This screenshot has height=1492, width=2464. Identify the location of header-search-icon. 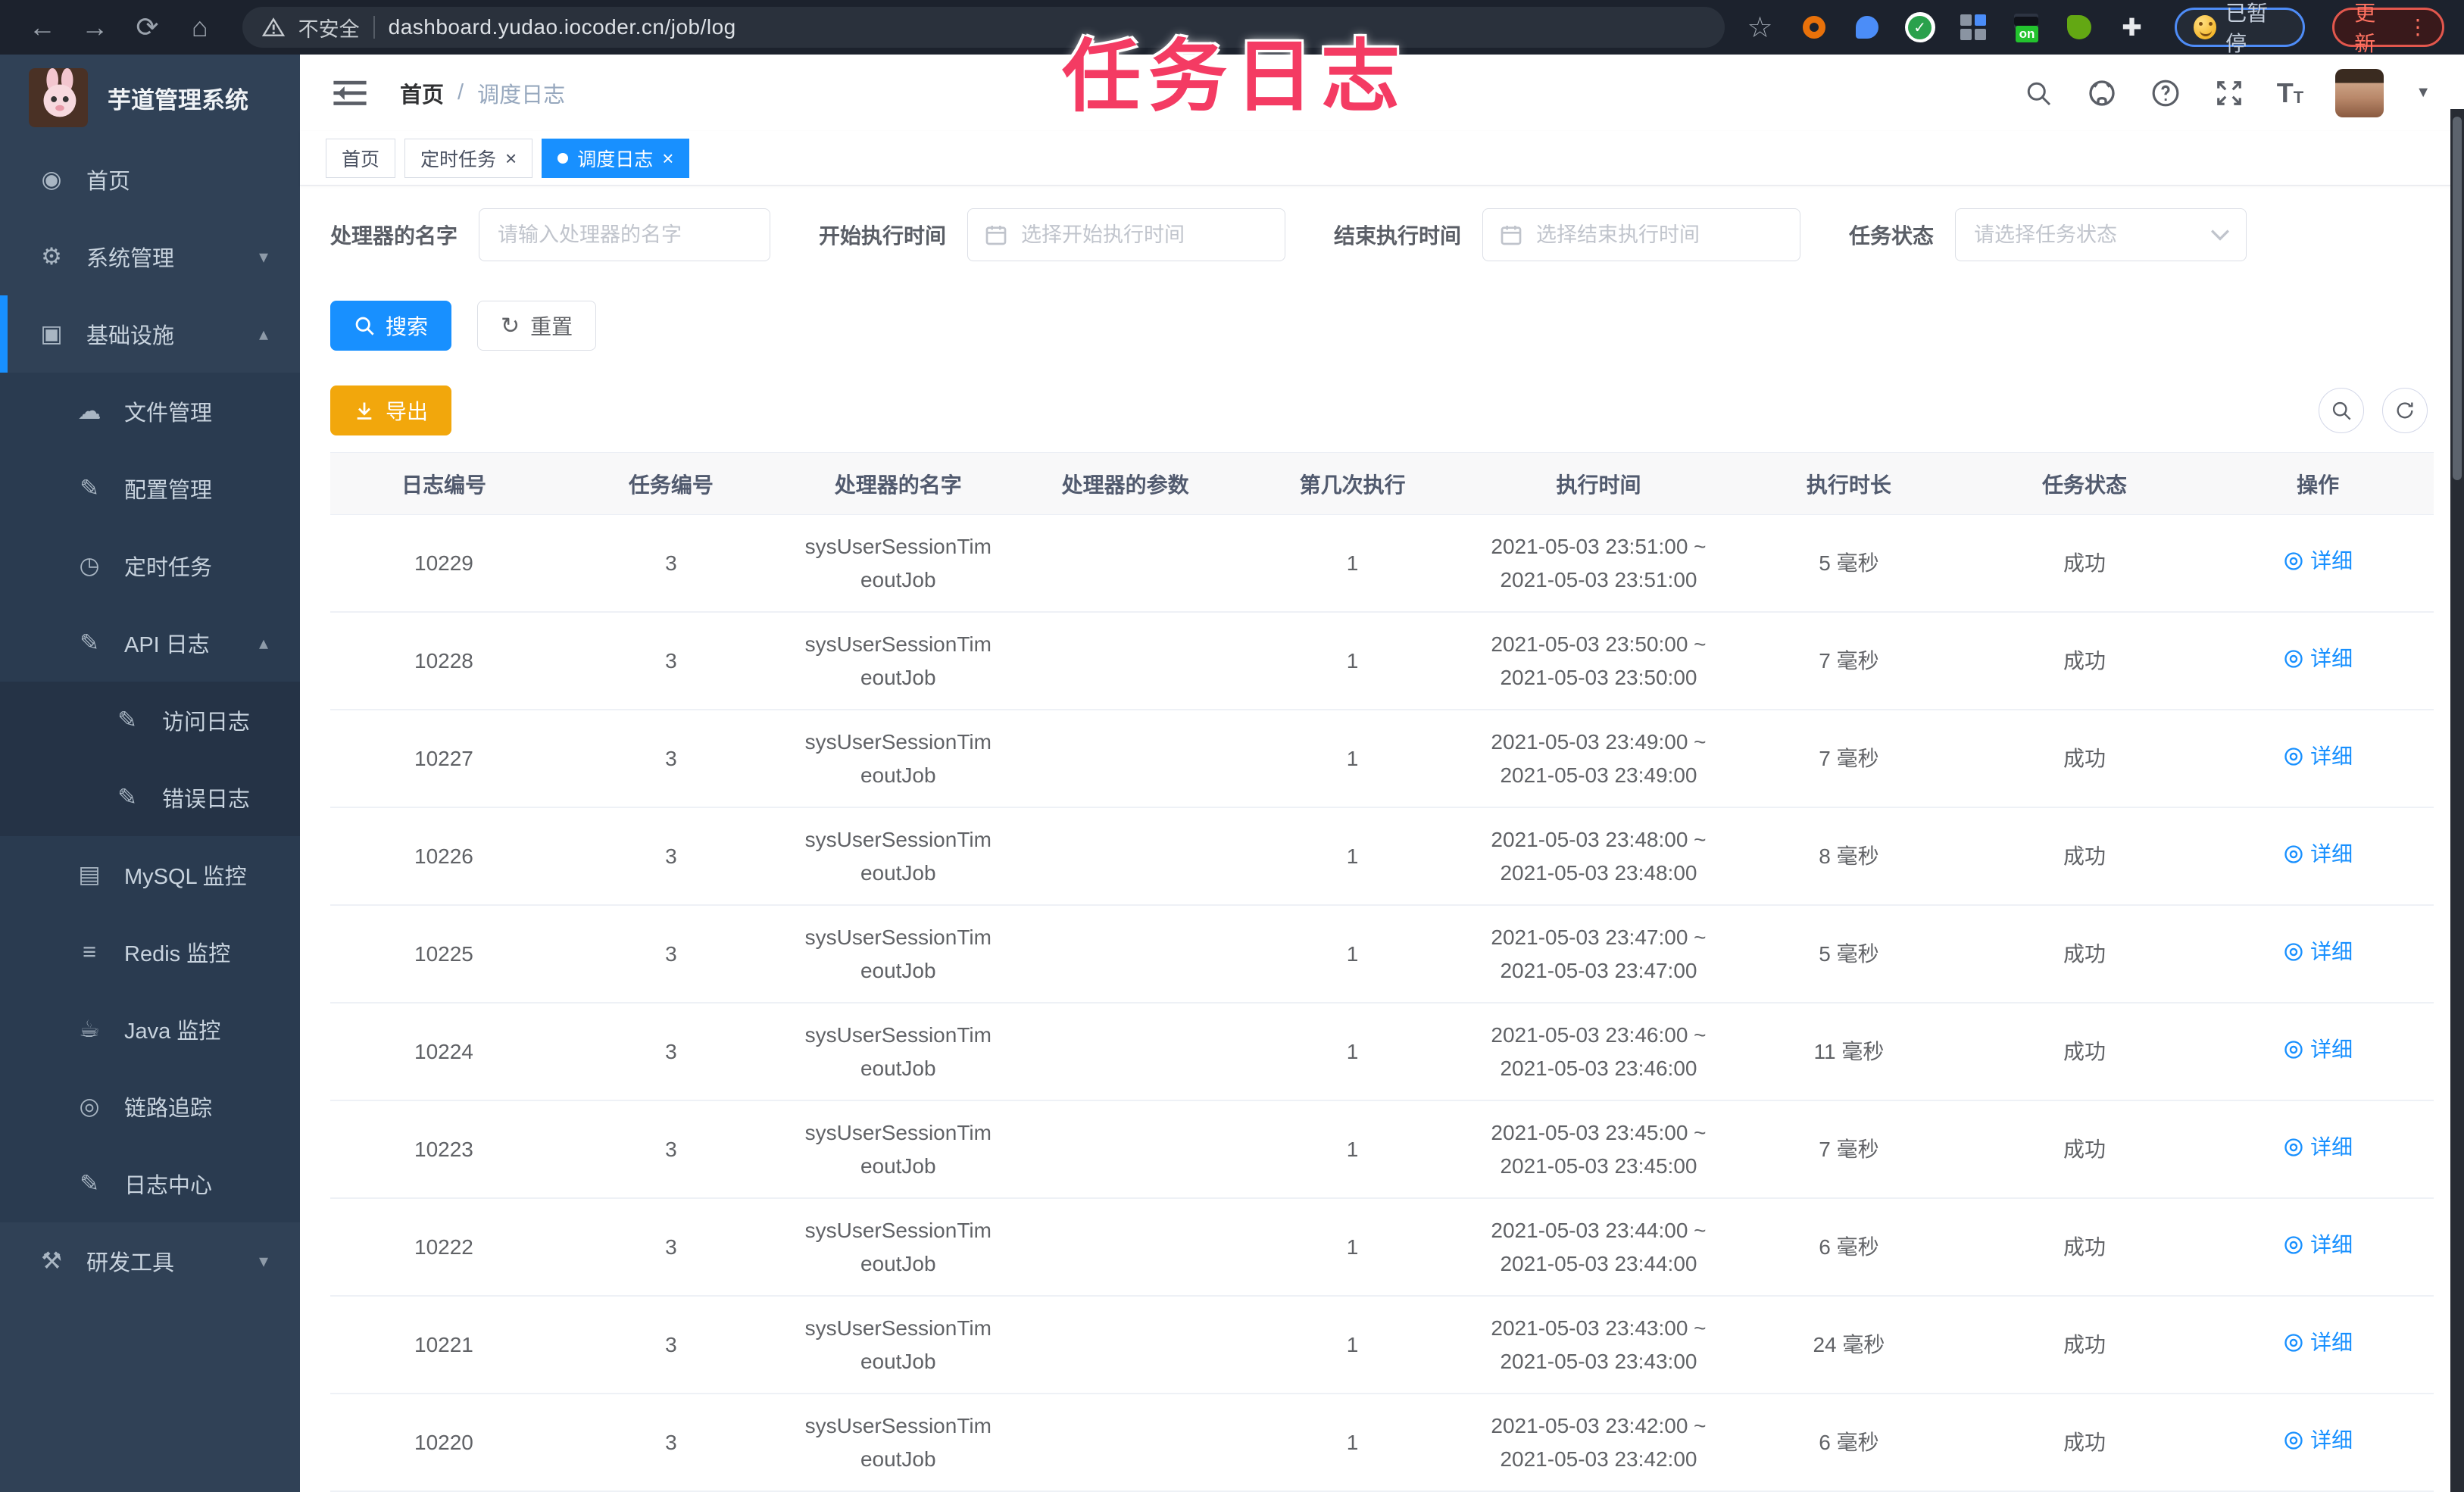
(2038, 93).